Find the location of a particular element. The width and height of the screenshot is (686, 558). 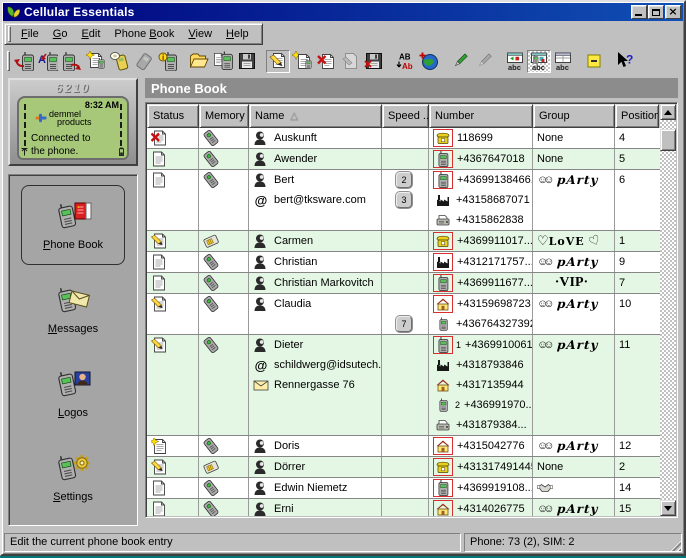

sidebar-item-messages: Messages is located at coordinates (73, 309).